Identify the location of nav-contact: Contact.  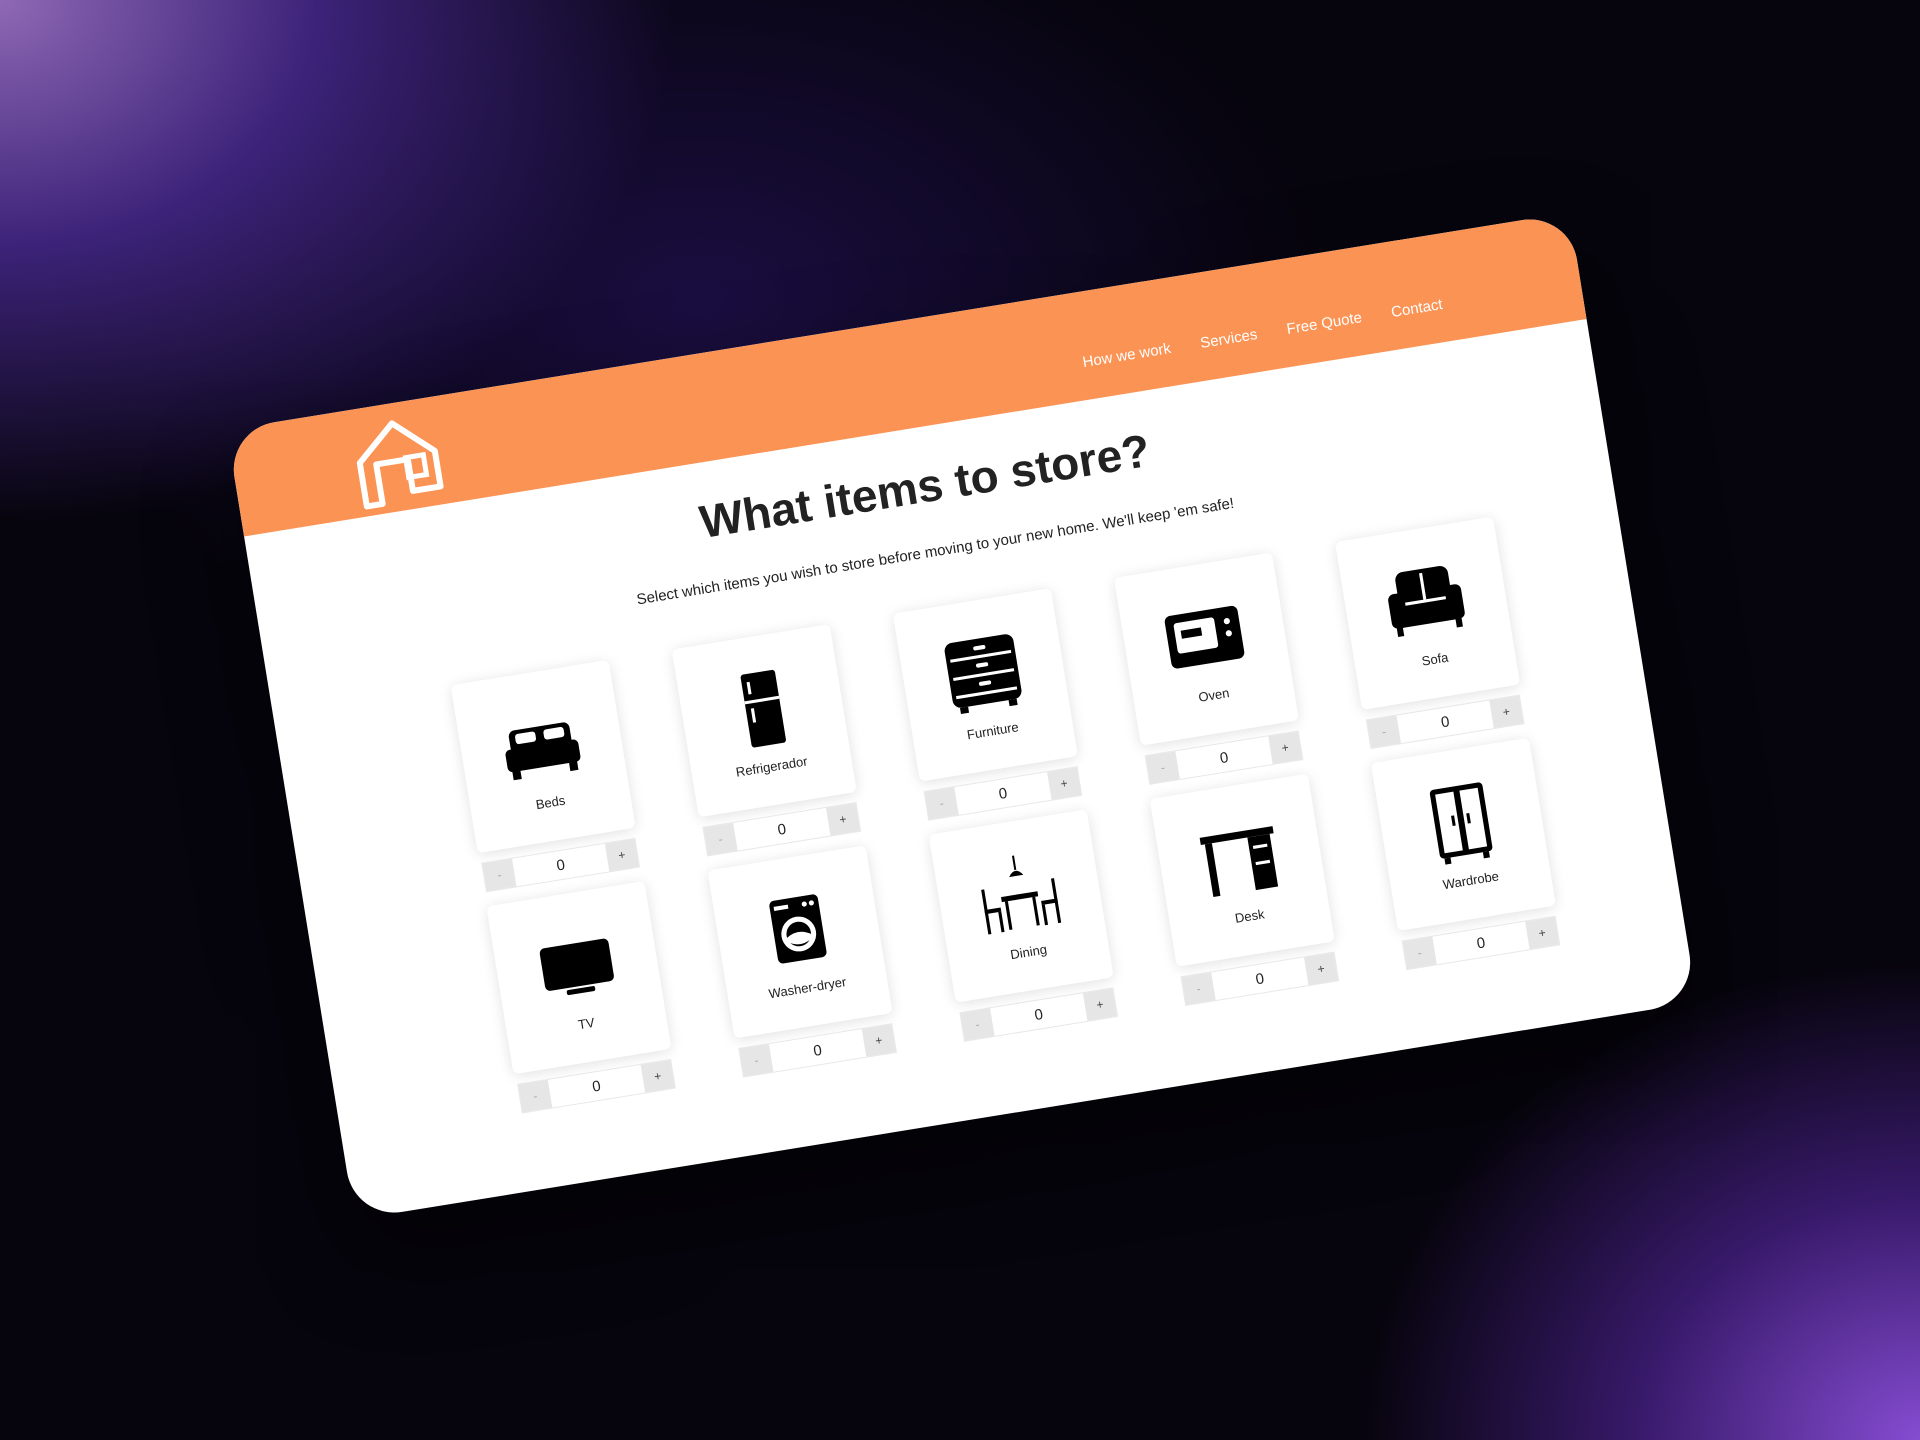
(1417, 308).